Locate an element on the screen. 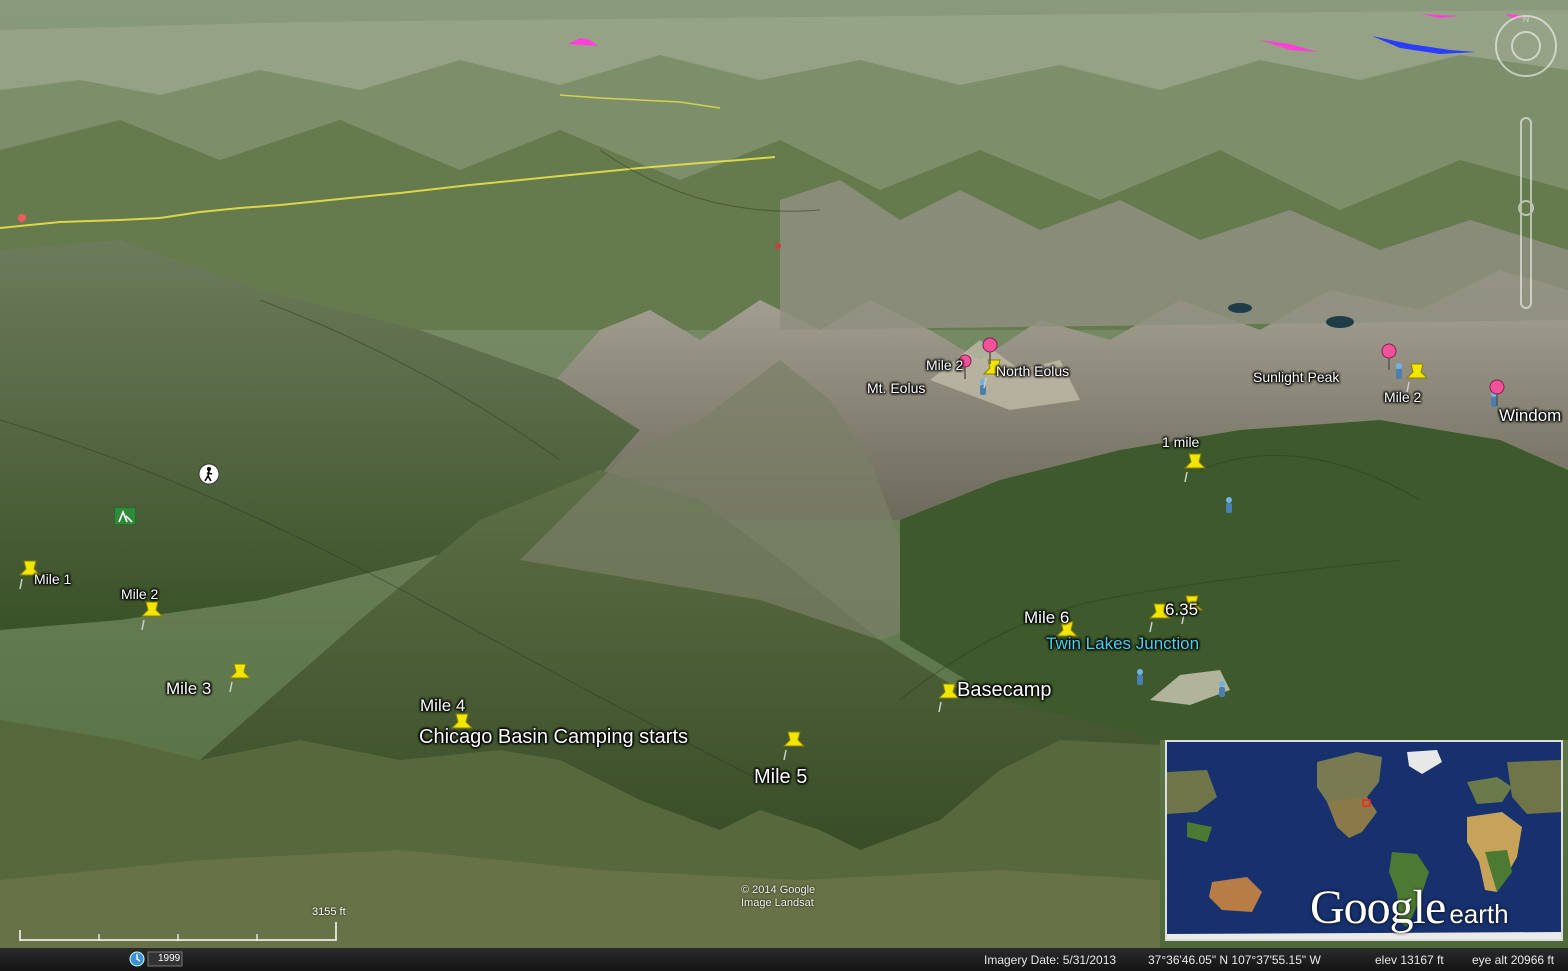  google-earth-logo: Google earth is located at coordinates (1409, 907).